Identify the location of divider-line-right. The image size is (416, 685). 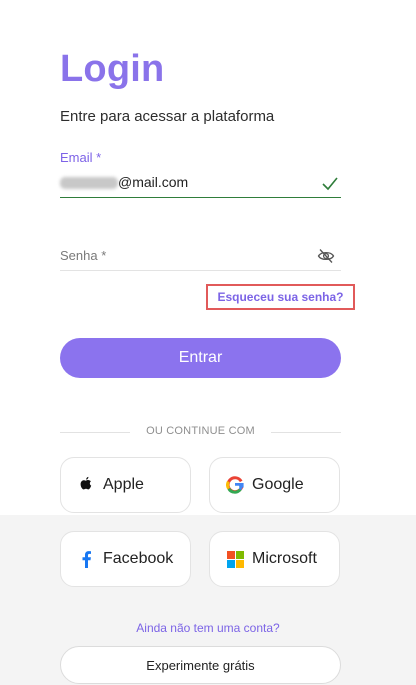
(306, 432).